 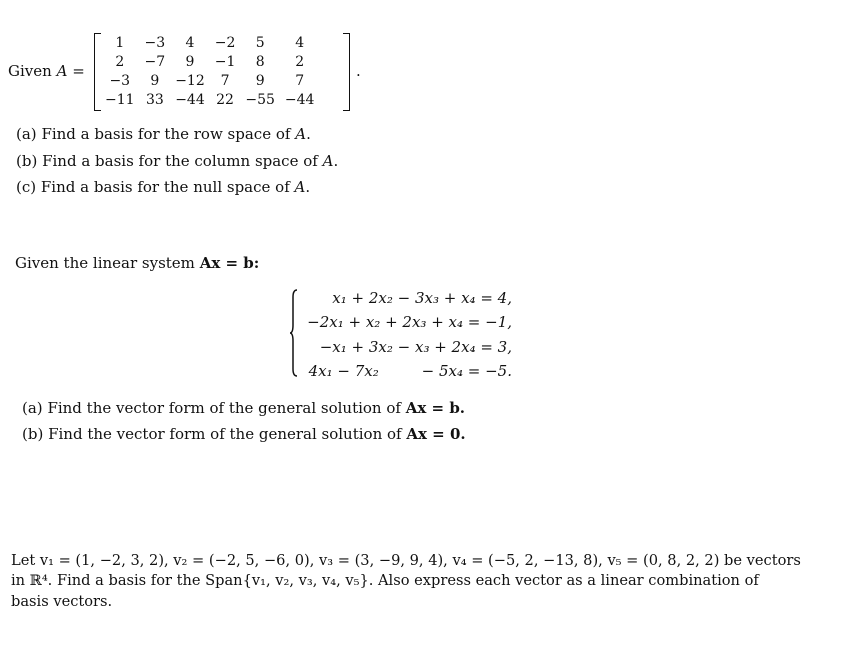 What do you see at coordinates (209, 62) in the screenshot?
I see `matrix-row: 2 −7 9 −1 8 2` at bounding box center [209, 62].